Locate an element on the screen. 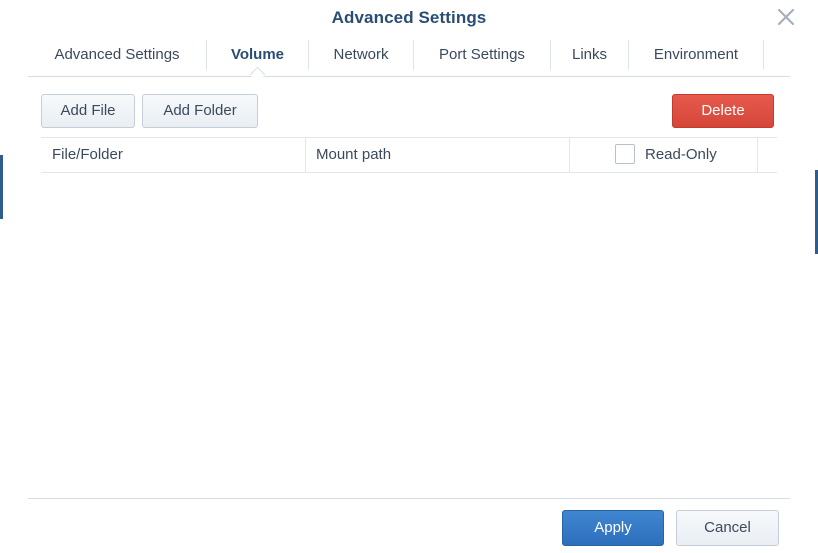 The width and height of the screenshot is (818, 553). column-header-read-only: Read-Only is located at coordinates (681, 155).